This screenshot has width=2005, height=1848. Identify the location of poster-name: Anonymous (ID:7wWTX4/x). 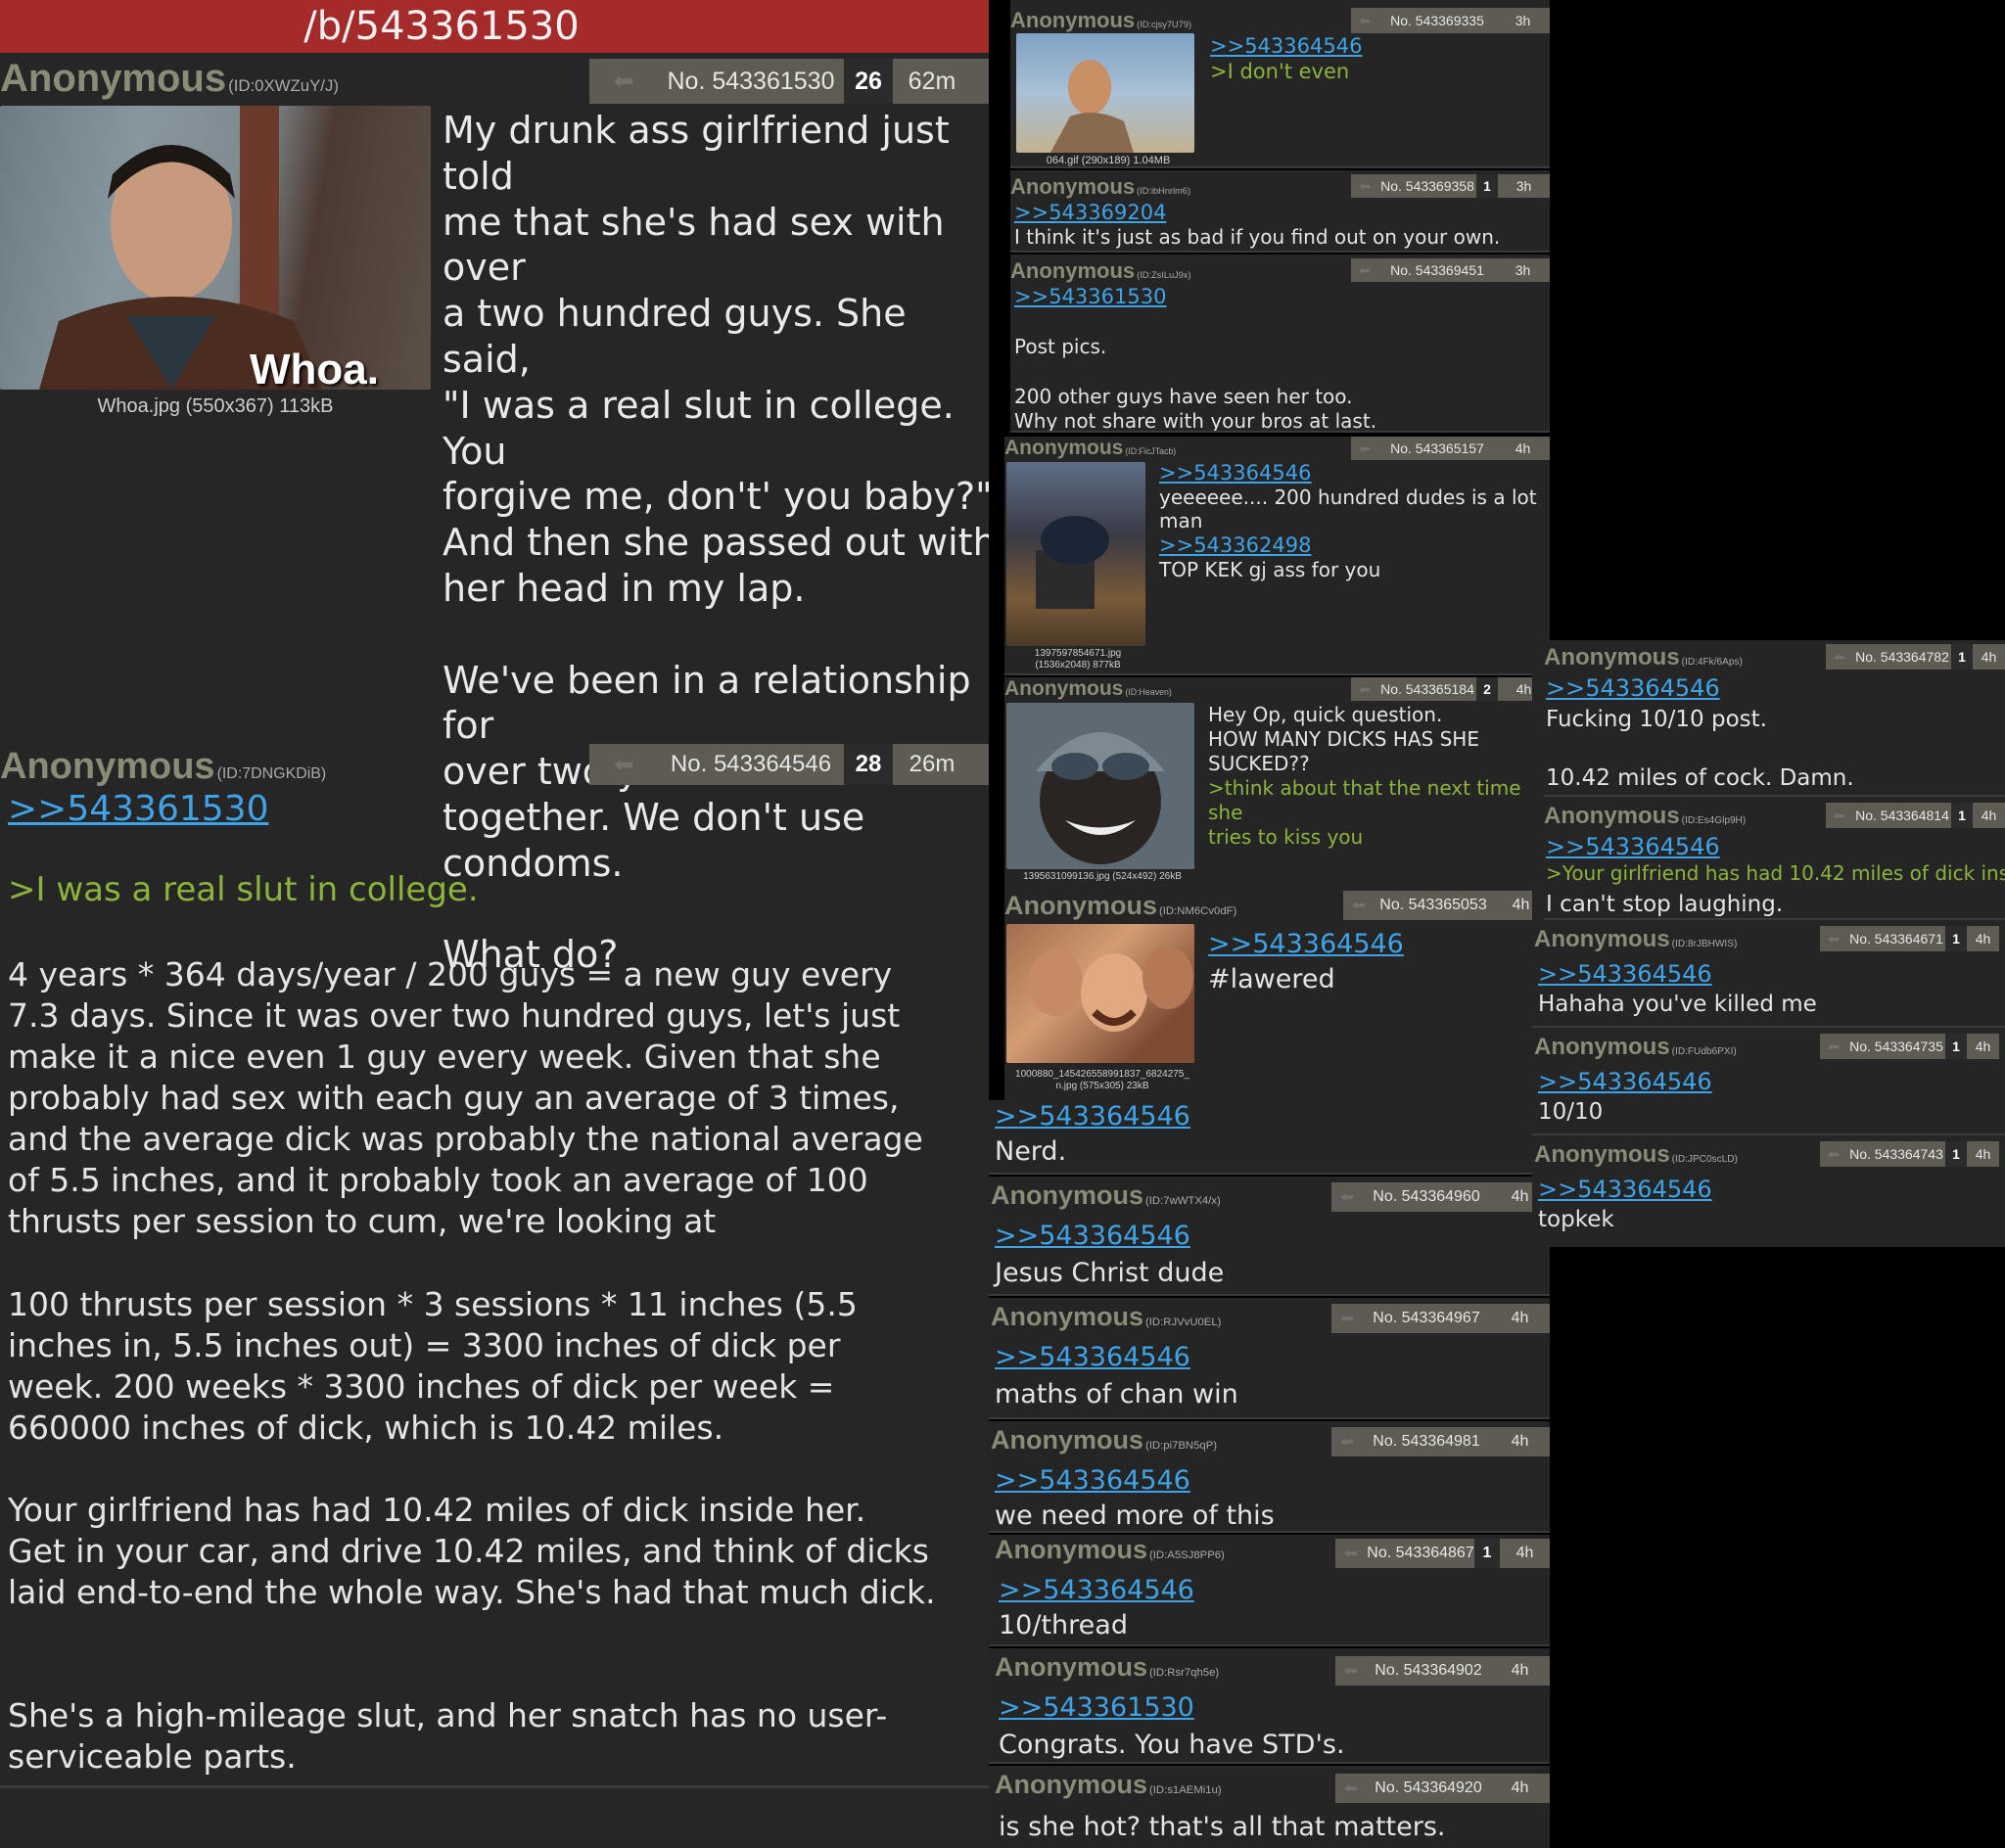
(1106, 1195).